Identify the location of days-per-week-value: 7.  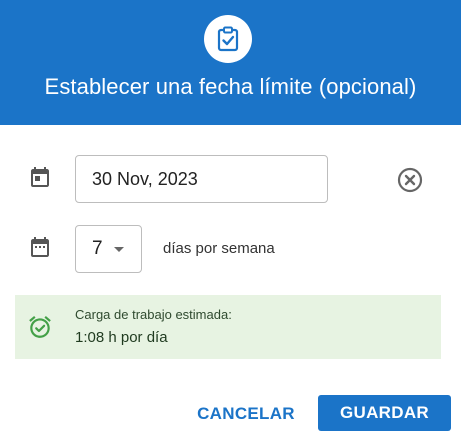
(97, 248).